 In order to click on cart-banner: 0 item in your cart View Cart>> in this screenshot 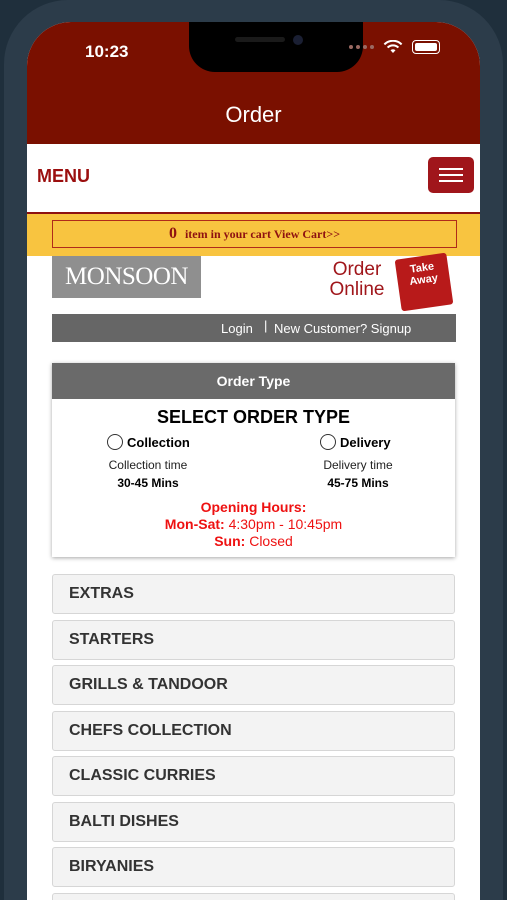, I will do `click(253, 235)`.